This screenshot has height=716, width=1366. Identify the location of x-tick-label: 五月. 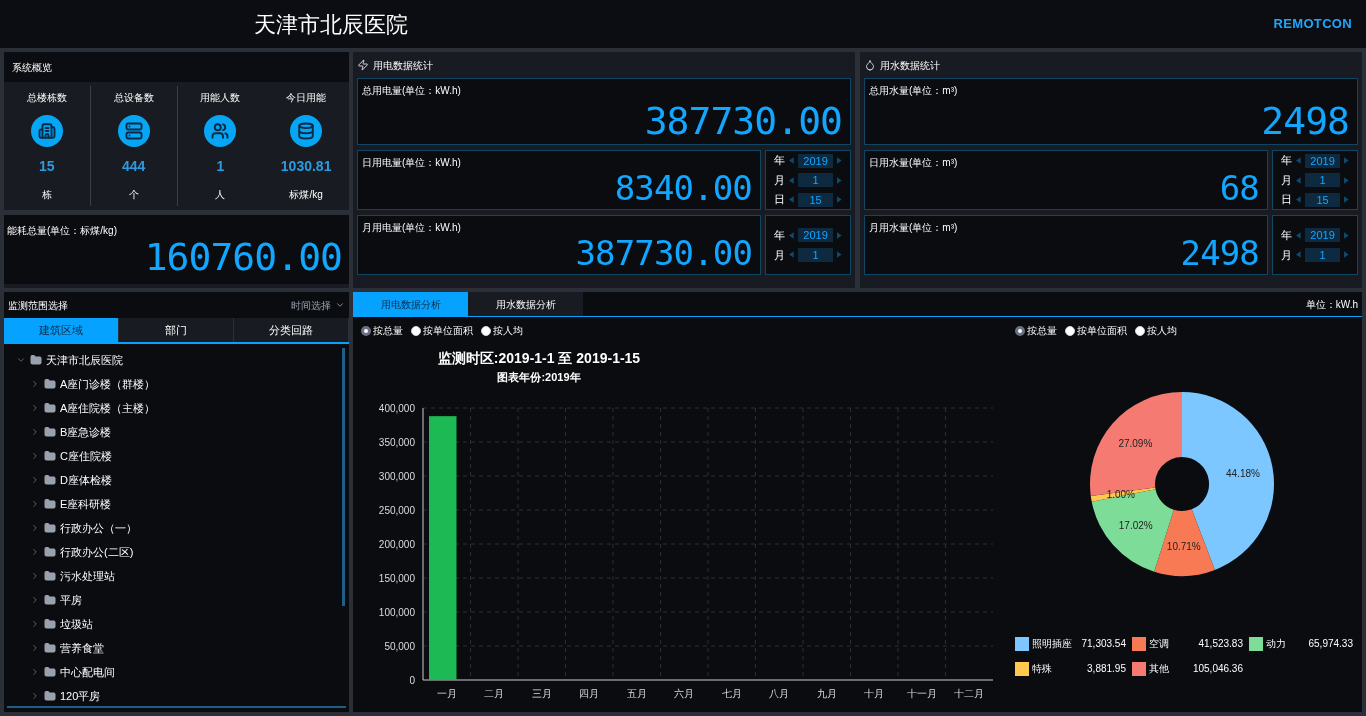
(636, 693).